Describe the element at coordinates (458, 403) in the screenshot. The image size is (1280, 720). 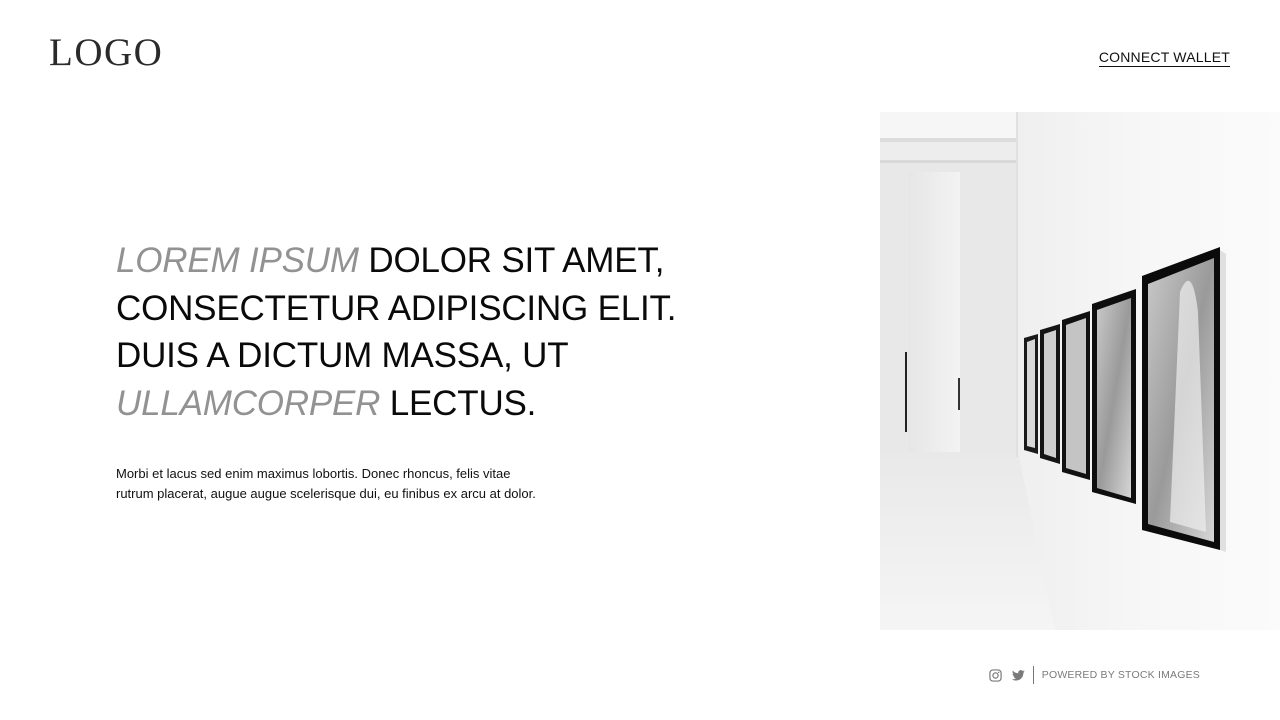
I see `headline-text-2: LECTUS.` at that location.